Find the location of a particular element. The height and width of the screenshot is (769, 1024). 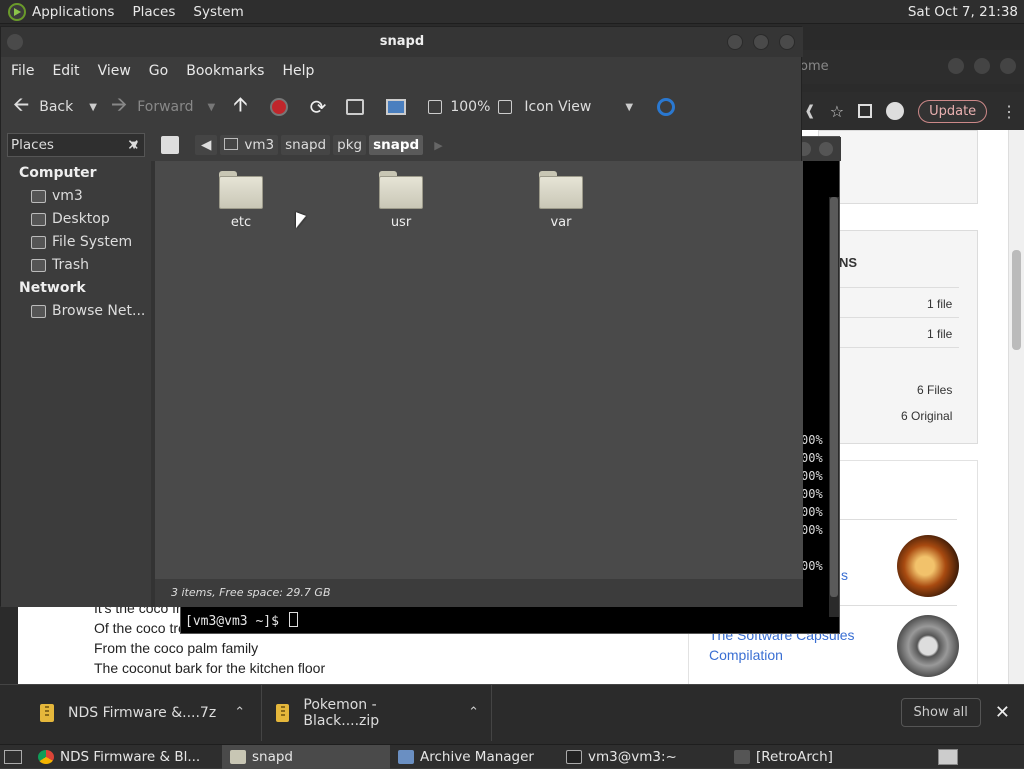

reload-icon: ⟳ is located at coordinates (318, 107).